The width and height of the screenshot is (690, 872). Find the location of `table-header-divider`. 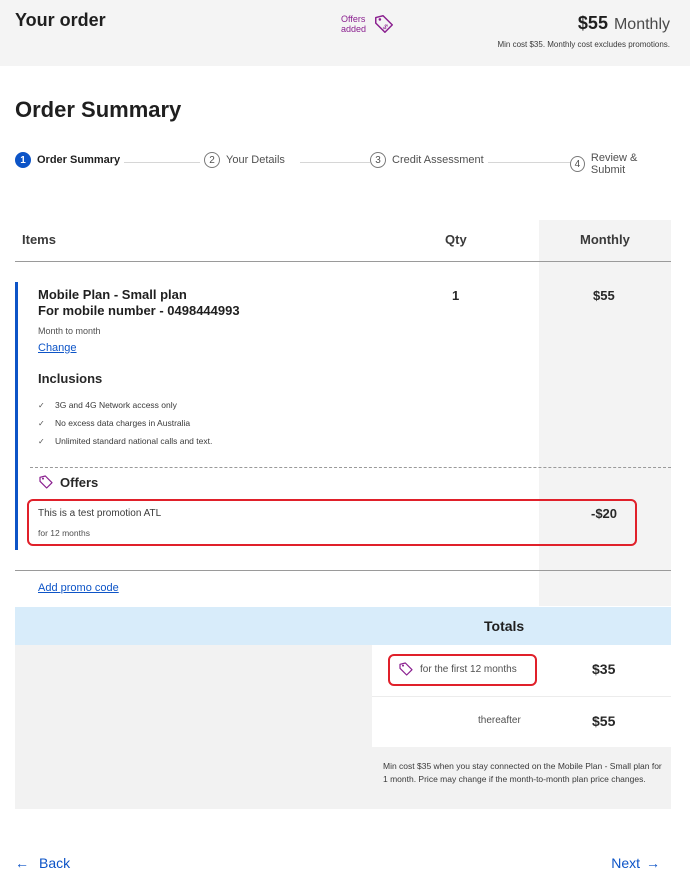

table-header-divider is located at coordinates (343, 261).